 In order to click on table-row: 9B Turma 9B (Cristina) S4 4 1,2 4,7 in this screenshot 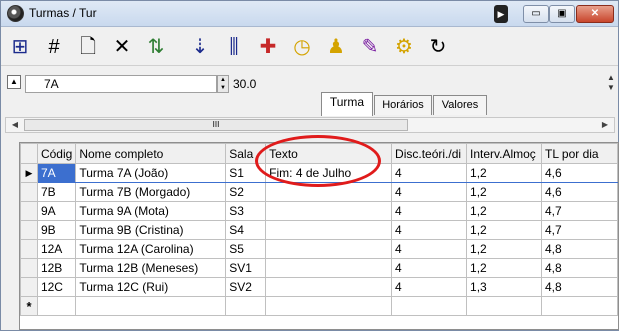, I will do `click(319, 230)`.